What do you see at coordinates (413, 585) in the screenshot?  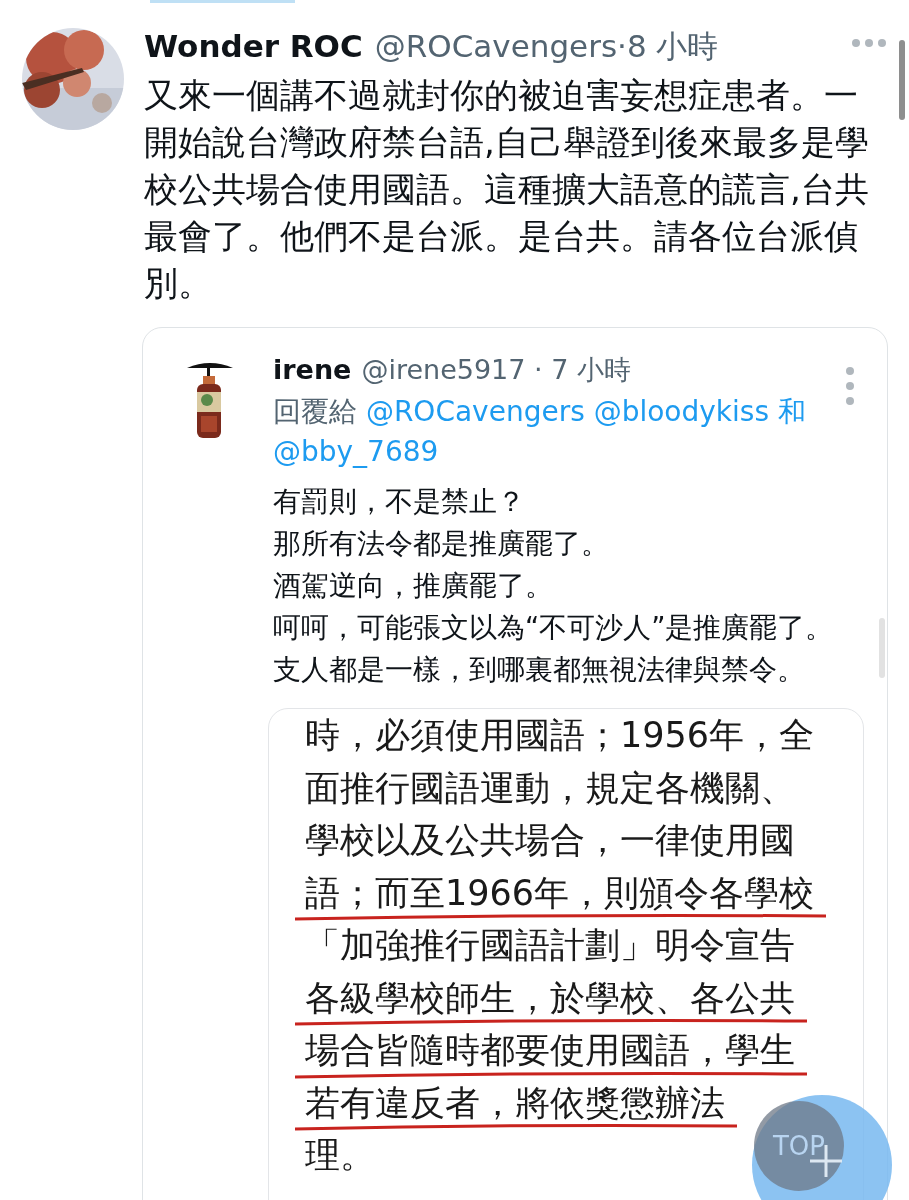 I see `tweet-text: 酒駕逆向，推廣罷了。` at bounding box center [413, 585].